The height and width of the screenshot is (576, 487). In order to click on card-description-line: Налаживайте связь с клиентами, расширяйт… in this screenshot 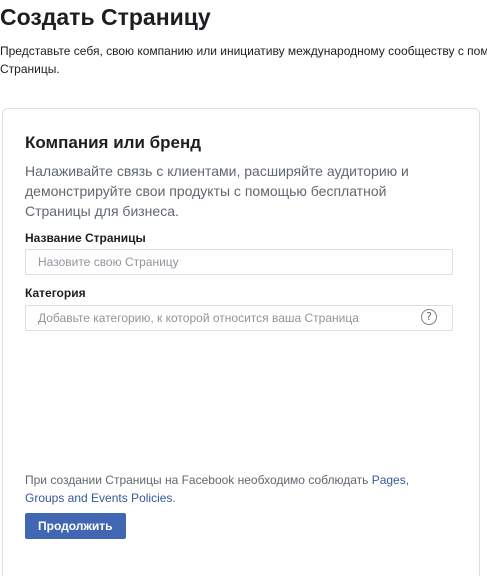, I will do `click(217, 171)`.